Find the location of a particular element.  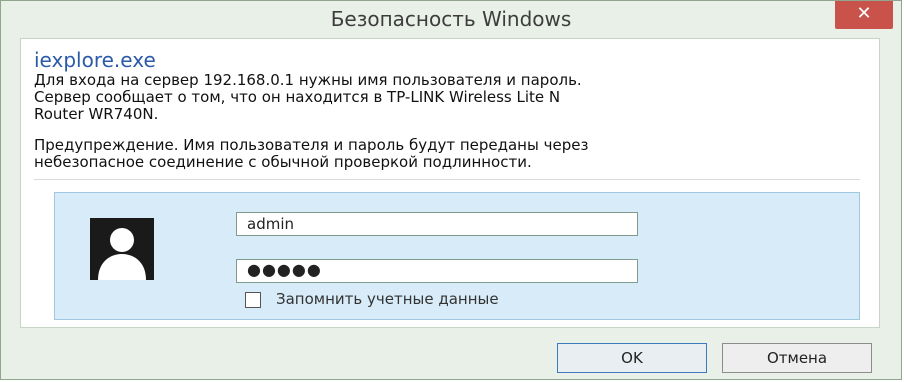

window-title: Безопасность Windows is located at coordinates (451, 19).